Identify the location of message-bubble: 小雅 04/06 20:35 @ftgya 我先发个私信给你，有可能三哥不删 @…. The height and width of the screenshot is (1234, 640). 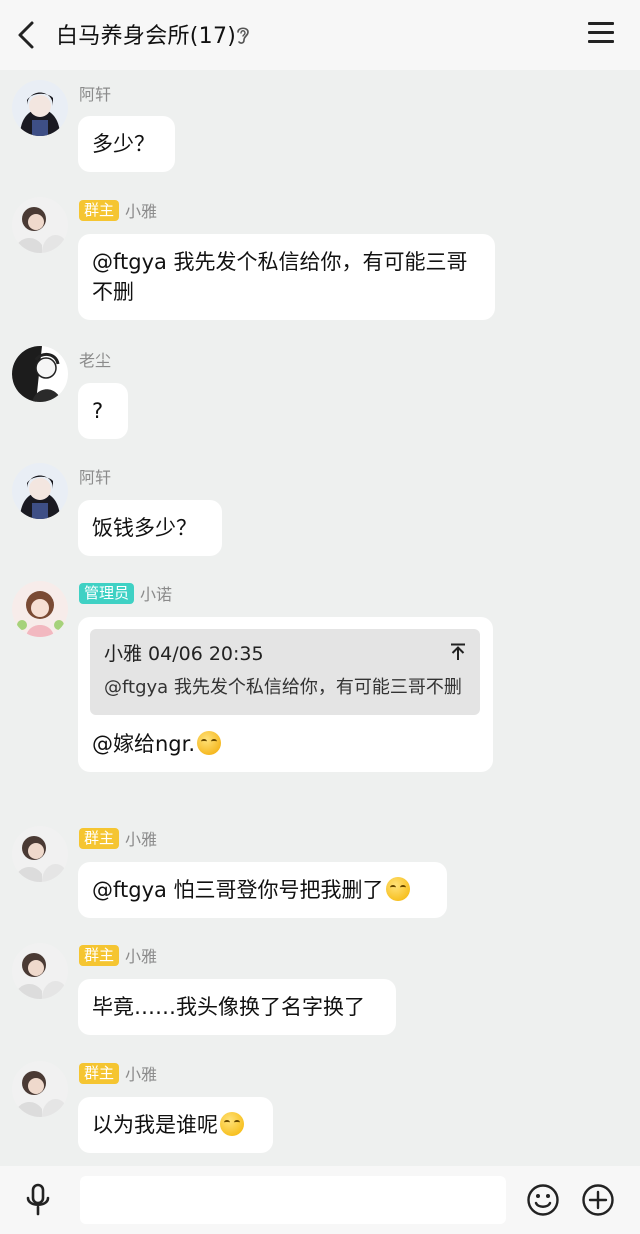
(285, 694).